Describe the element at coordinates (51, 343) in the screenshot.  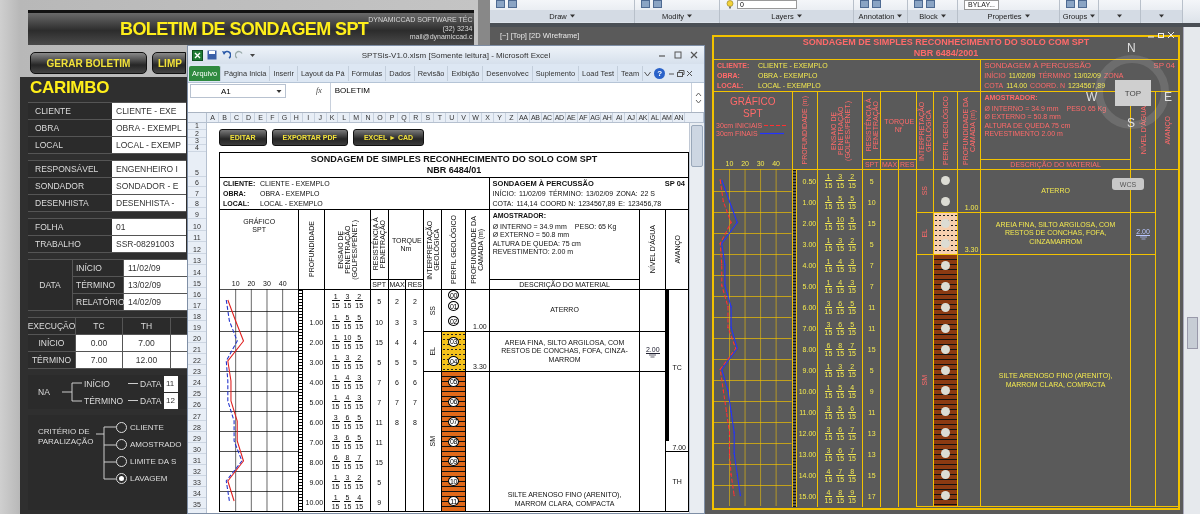
I see `table-row-header: INÍCIO` at that location.